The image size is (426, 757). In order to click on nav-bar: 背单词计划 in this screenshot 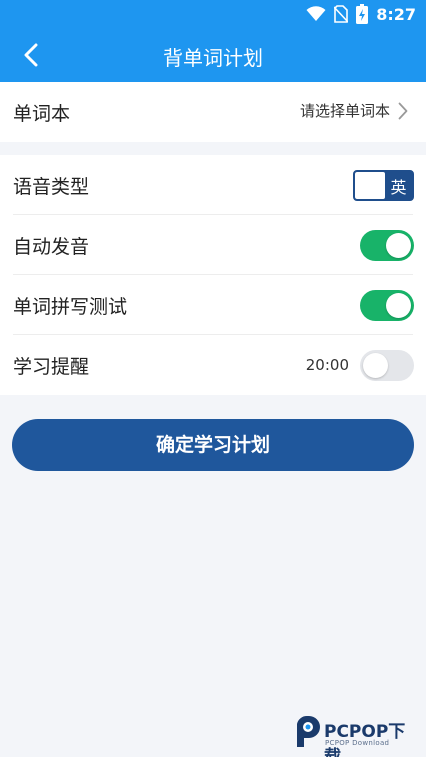, I will do `click(213, 55)`.